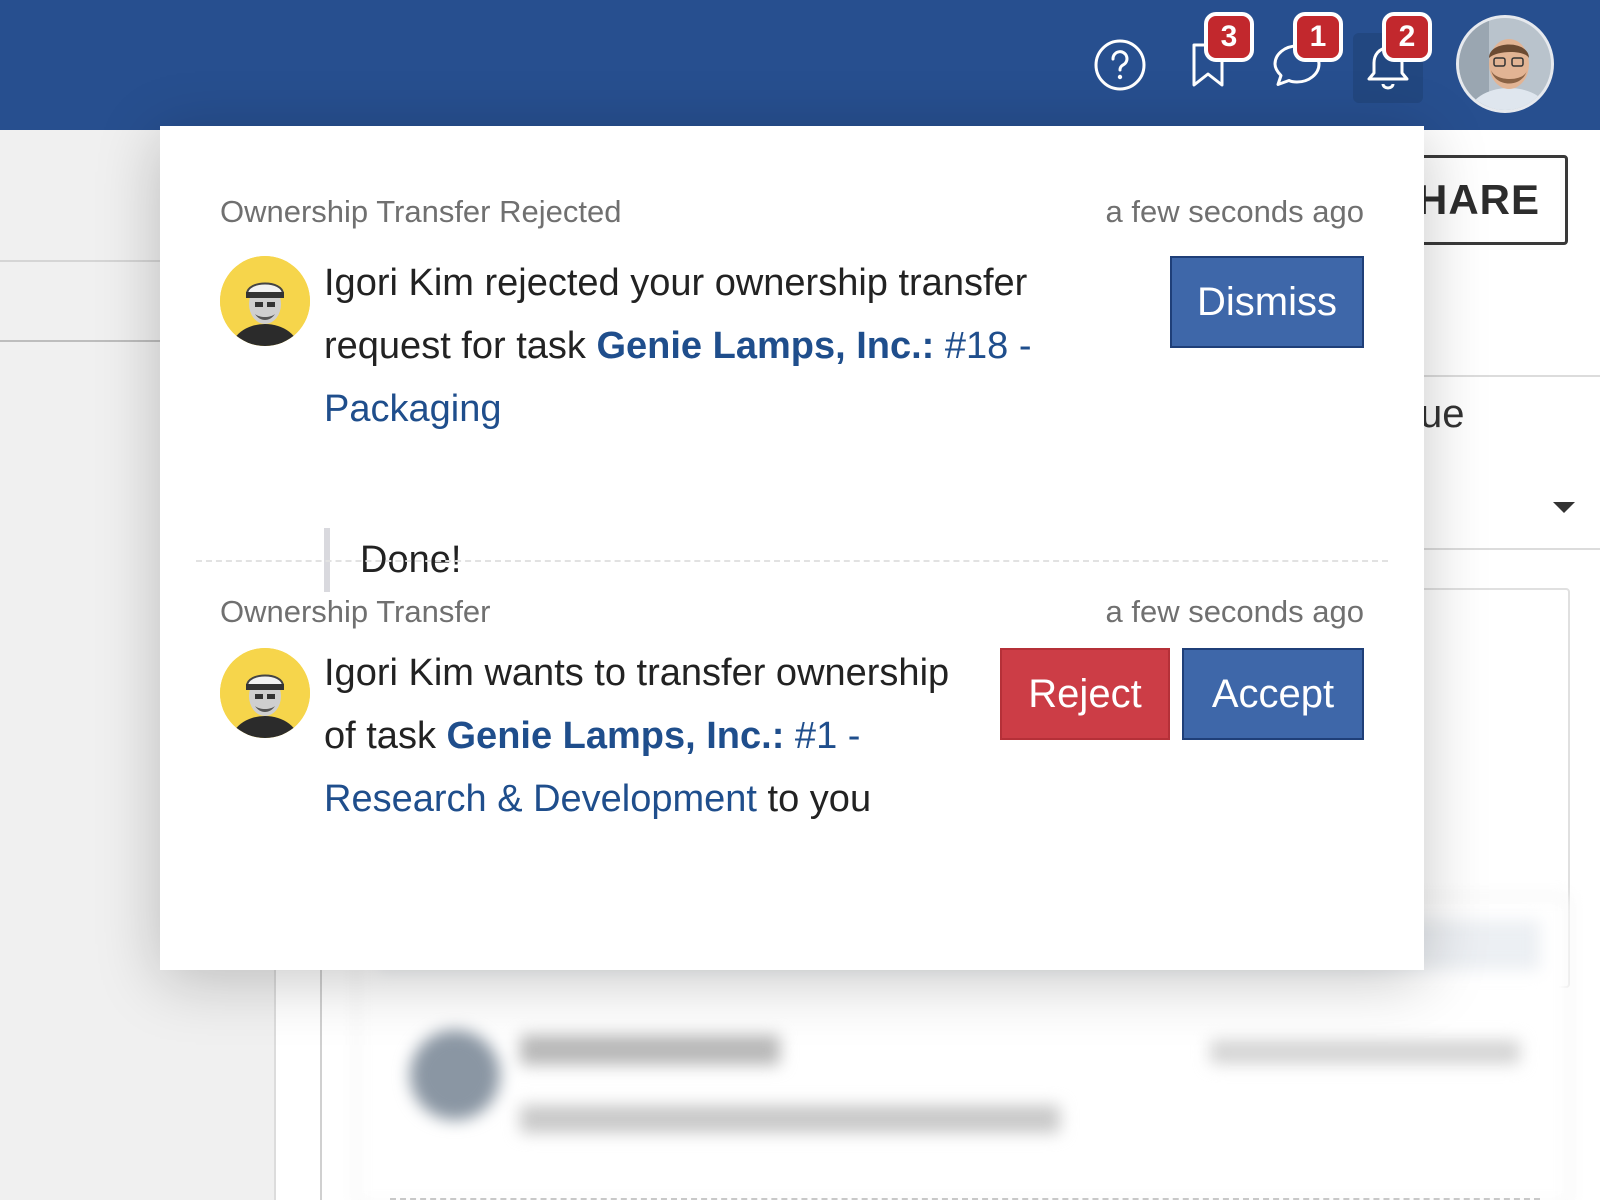 This screenshot has height=1200, width=1600. Describe the element at coordinates (1318, 37) in the screenshot. I see `messages-badge: 1` at that location.